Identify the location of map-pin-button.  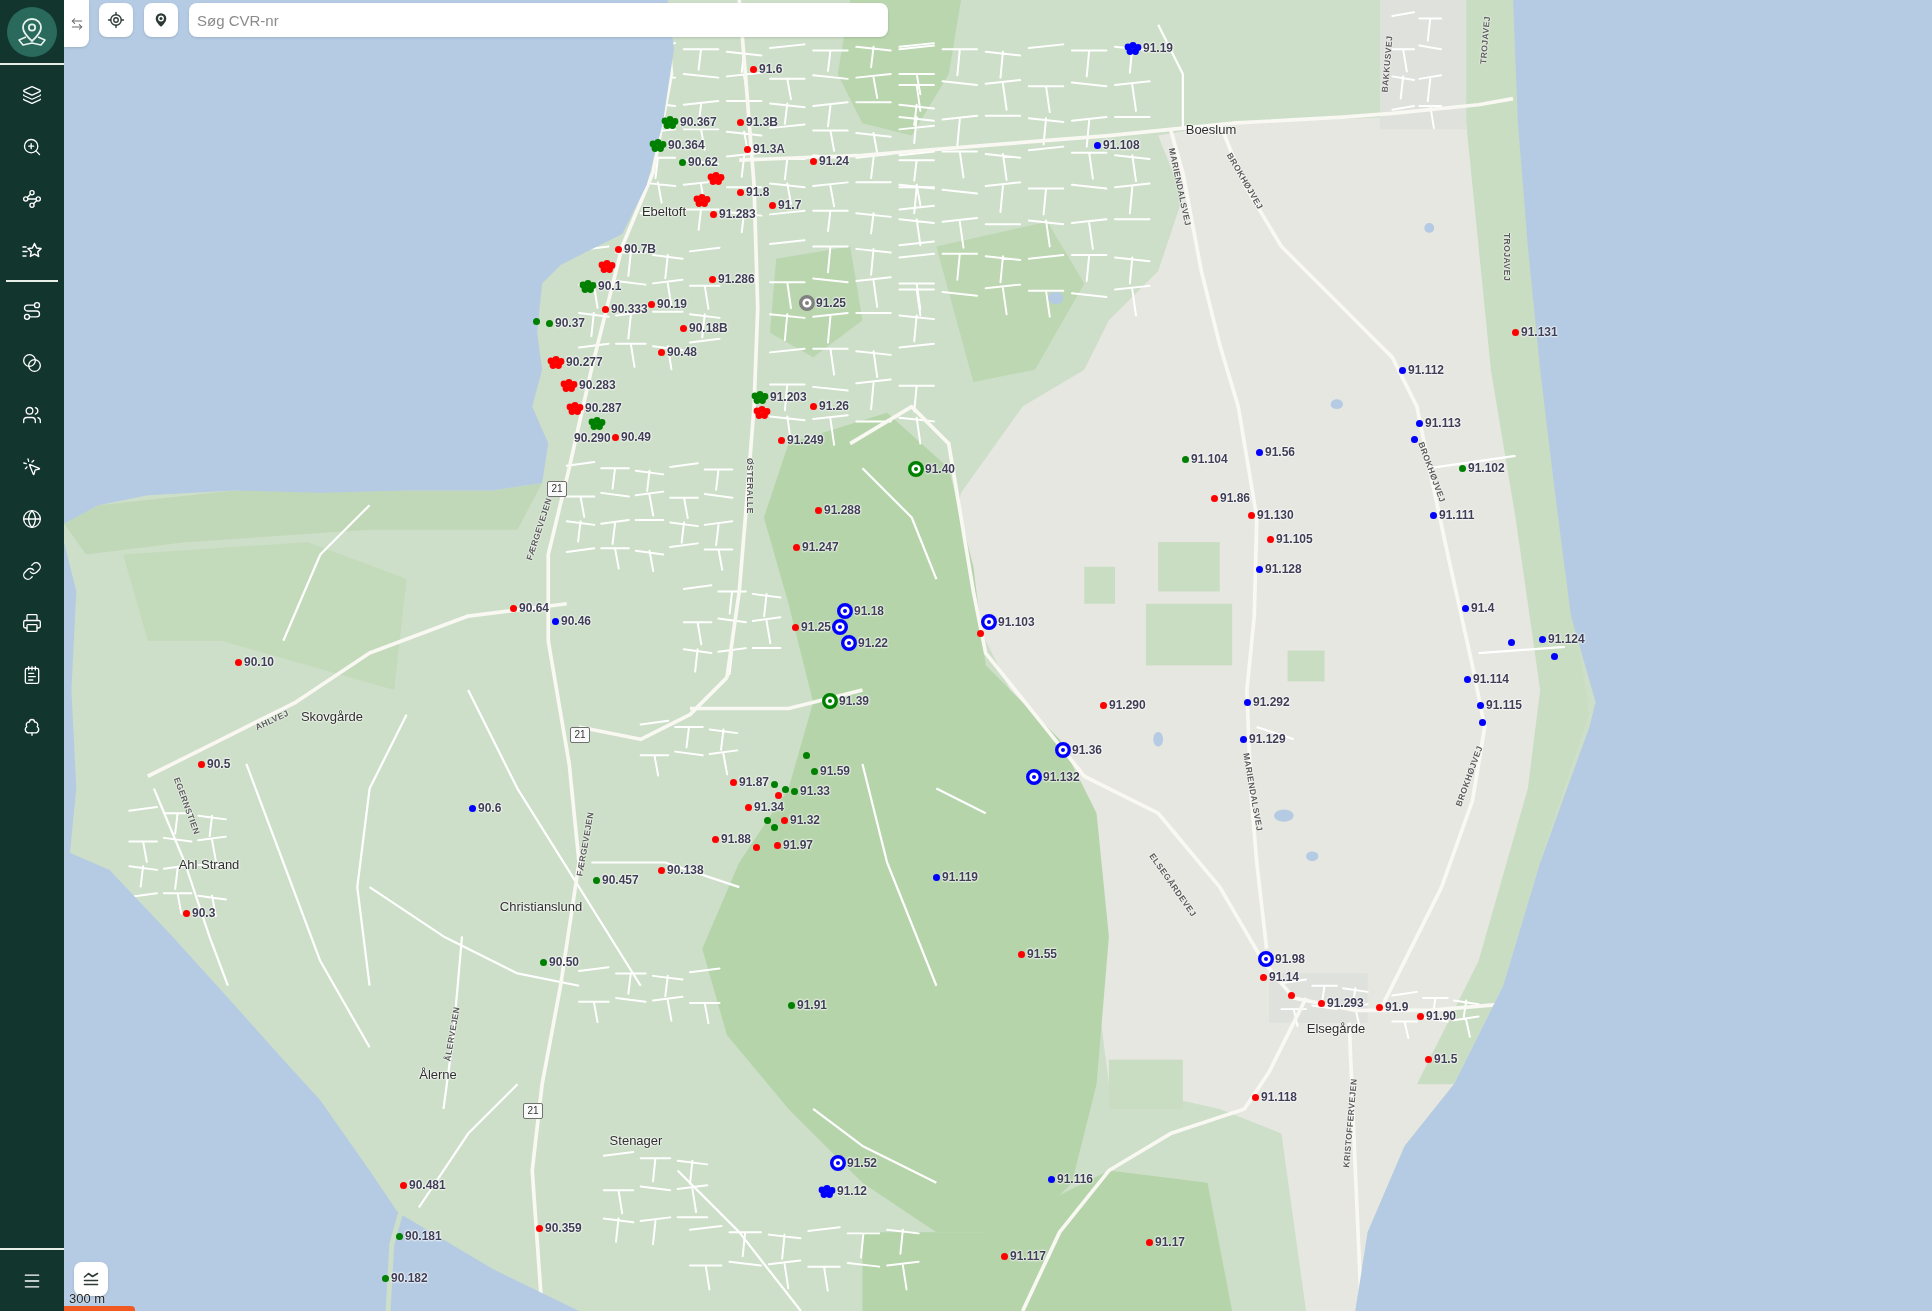
(161, 20).